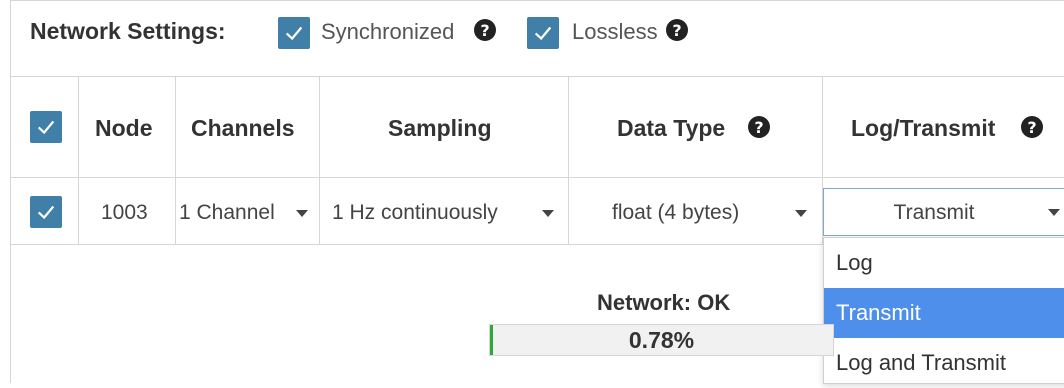 This screenshot has height=388, width=1064. Describe the element at coordinates (671, 128) in the screenshot. I see `header-data-type: Data Type` at that location.